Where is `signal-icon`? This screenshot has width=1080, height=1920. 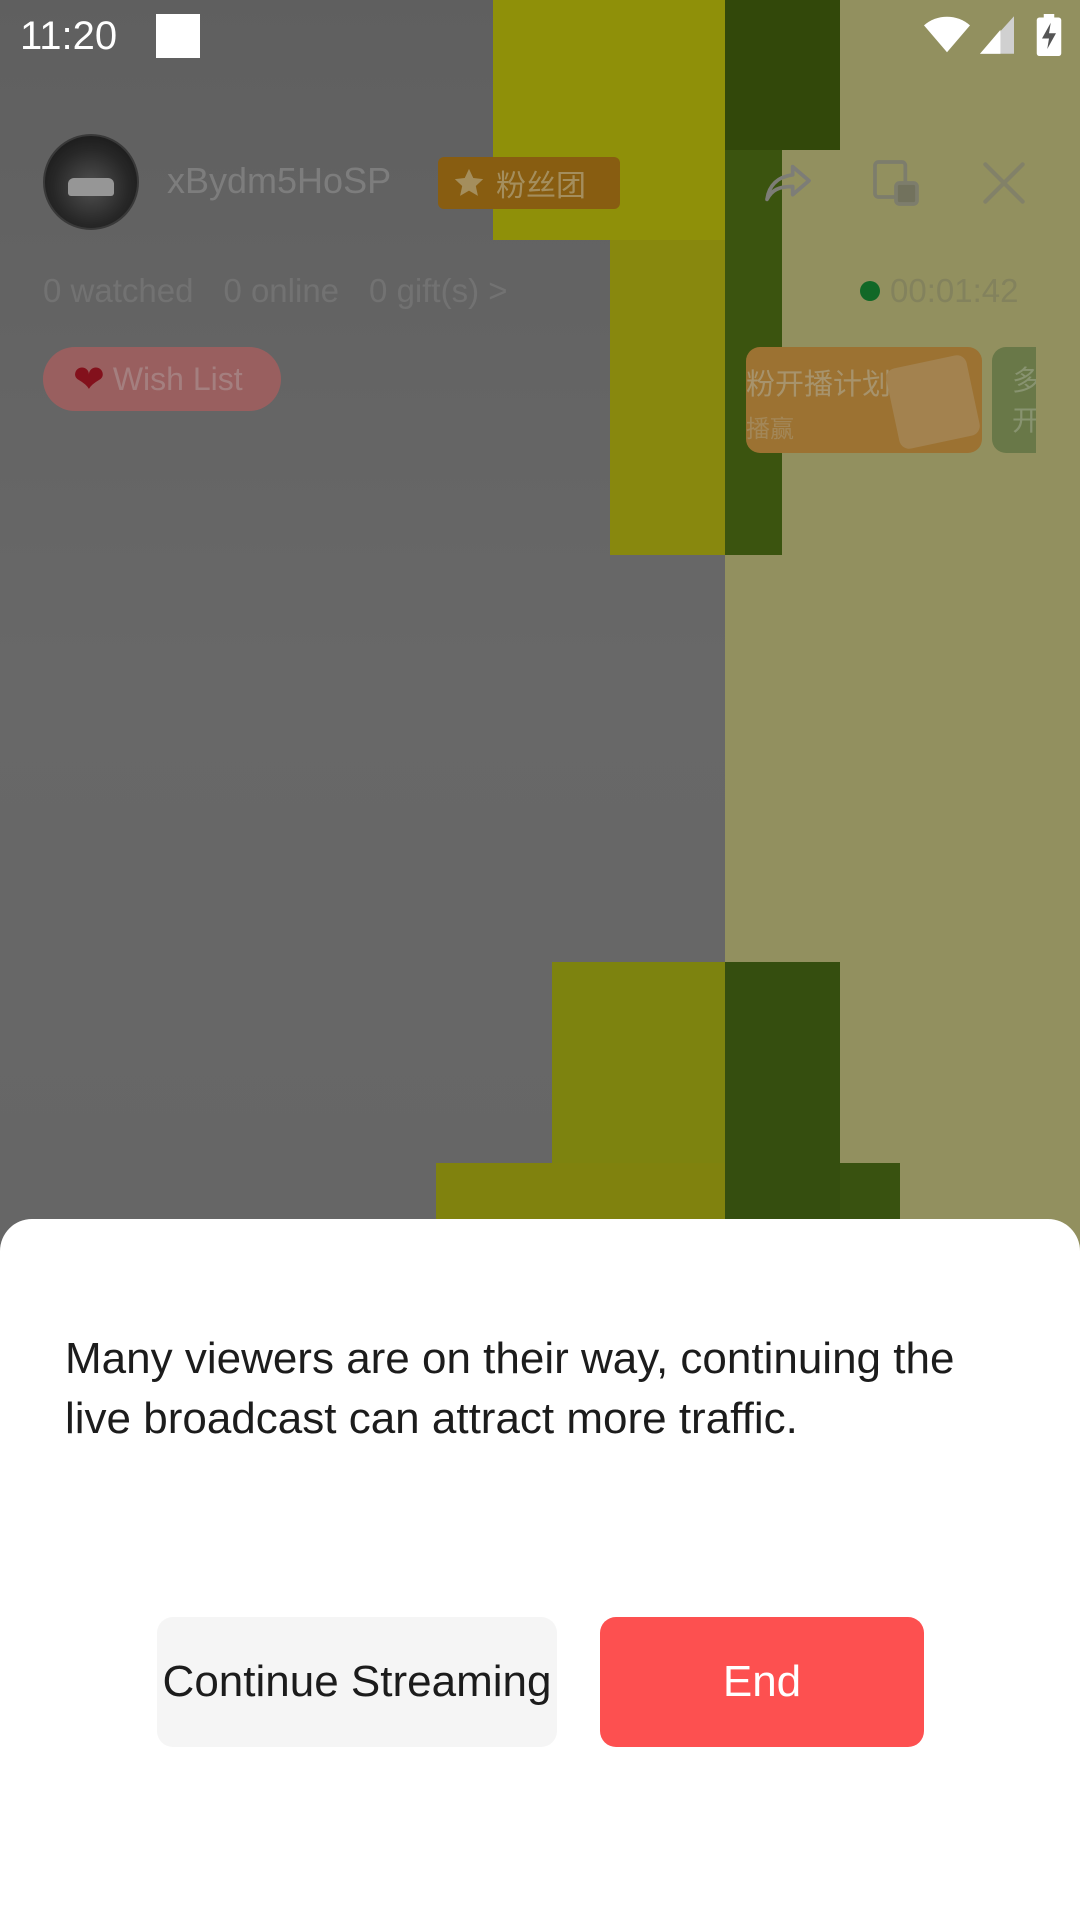
signal-icon is located at coordinates (997, 35).